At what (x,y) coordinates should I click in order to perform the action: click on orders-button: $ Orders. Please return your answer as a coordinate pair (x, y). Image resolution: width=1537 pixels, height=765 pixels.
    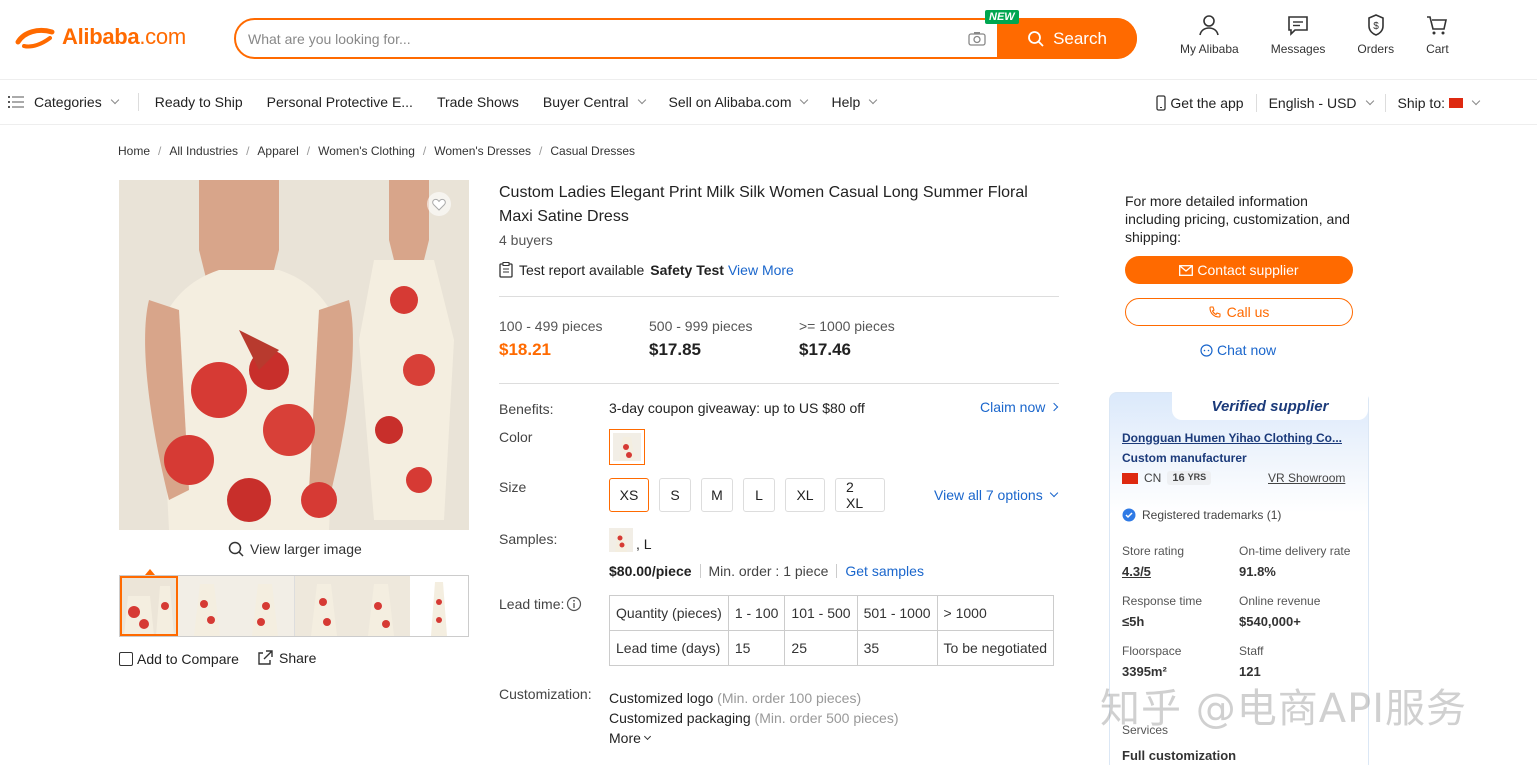
    Looking at the image, I should click on (1375, 35).